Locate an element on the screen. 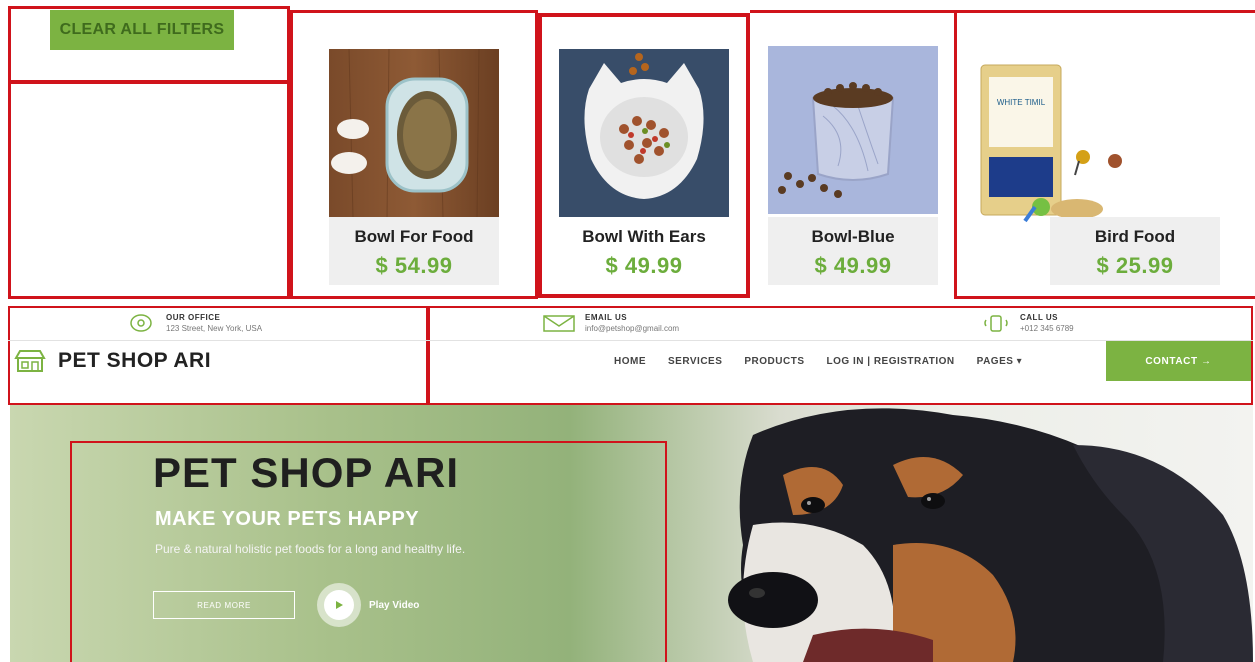 This screenshot has height=662, width=1255. contact-button: CONTACT → is located at coordinates (1178, 361).